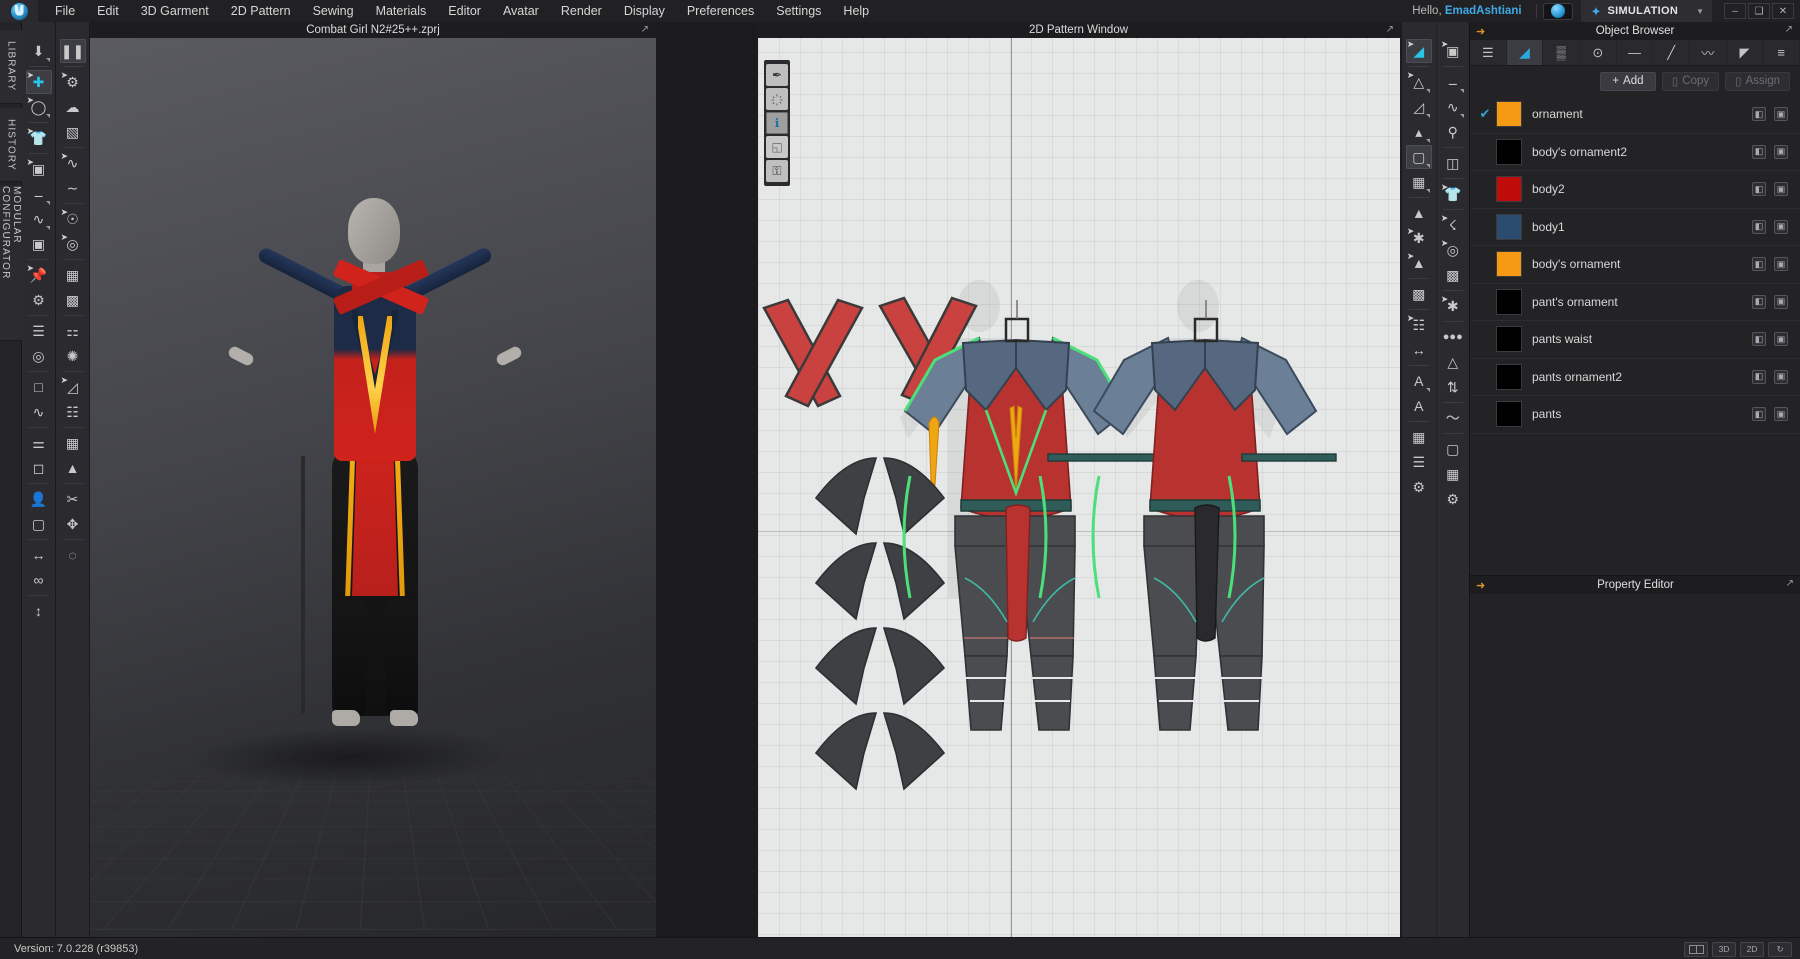 The image size is (1800, 959). Describe the element at coordinates (39, 412) in the screenshot. I see `topstitch-3d-icon: ∿` at that location.